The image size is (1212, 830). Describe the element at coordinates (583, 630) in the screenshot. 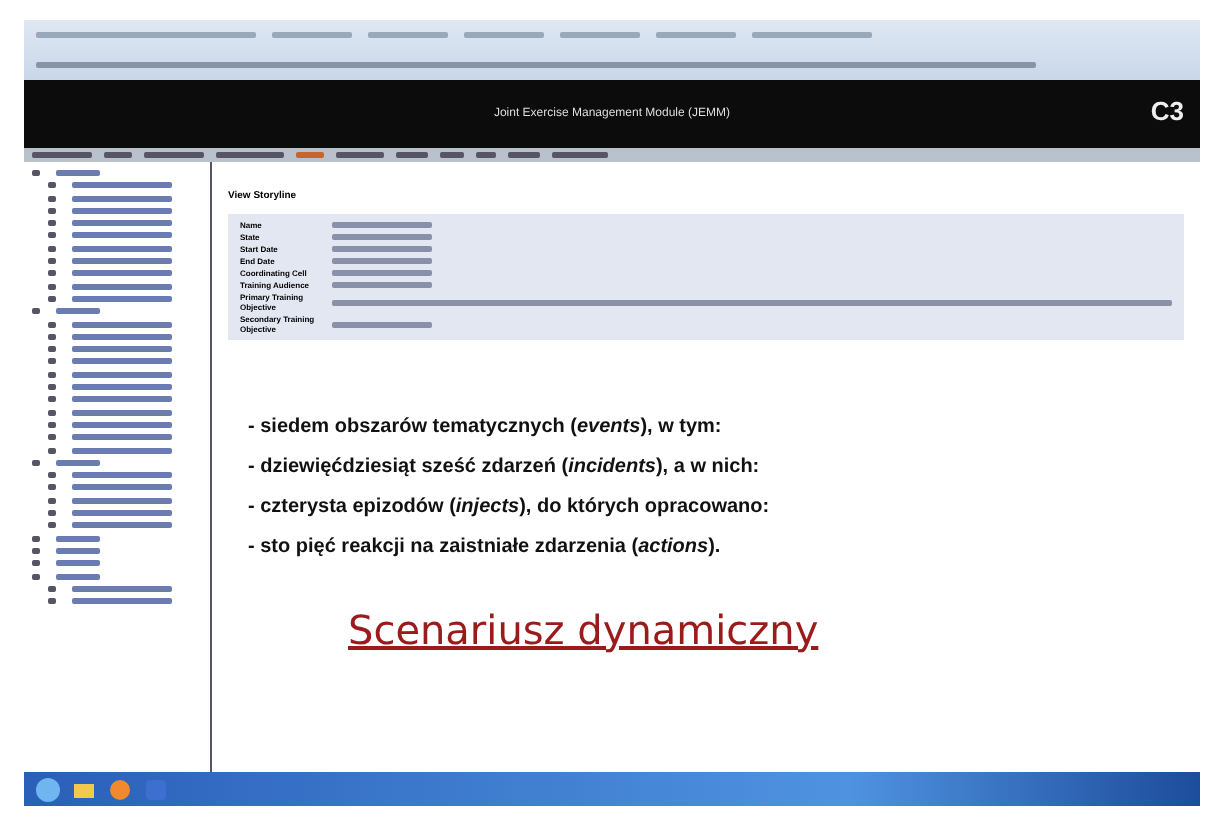

I see `slide-title: Scenariusz dynamiczny` at that location.